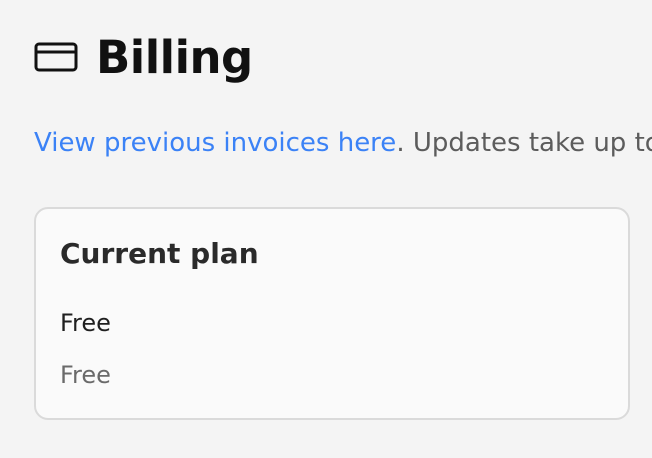 The height and width of the screenshot is (458, 652). I want to click on card-title: Current plan, so click(159, 253).